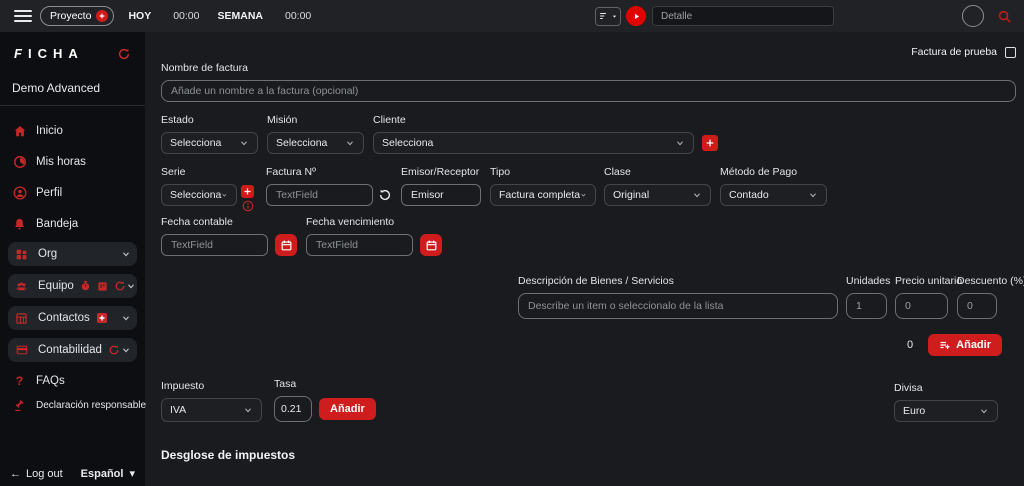 The image size is (1024, 486). Describe the element at coordinates (293, 409) in the screenshot. I see `tasa-input` at that location.